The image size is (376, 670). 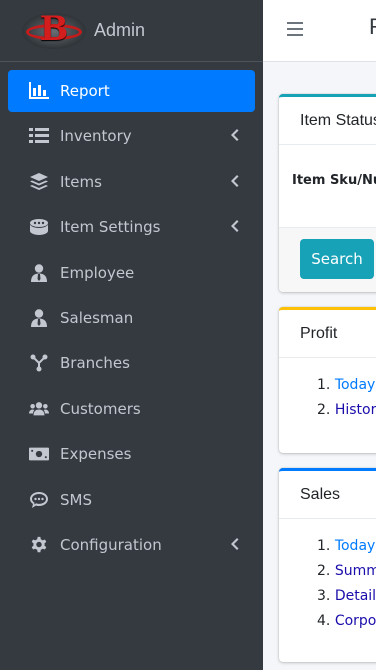 What do you see at coordinates (334, 180) in the screenshot?
I see `item-sku-label: Item Sku/Num` at bounding box center [334, 180].